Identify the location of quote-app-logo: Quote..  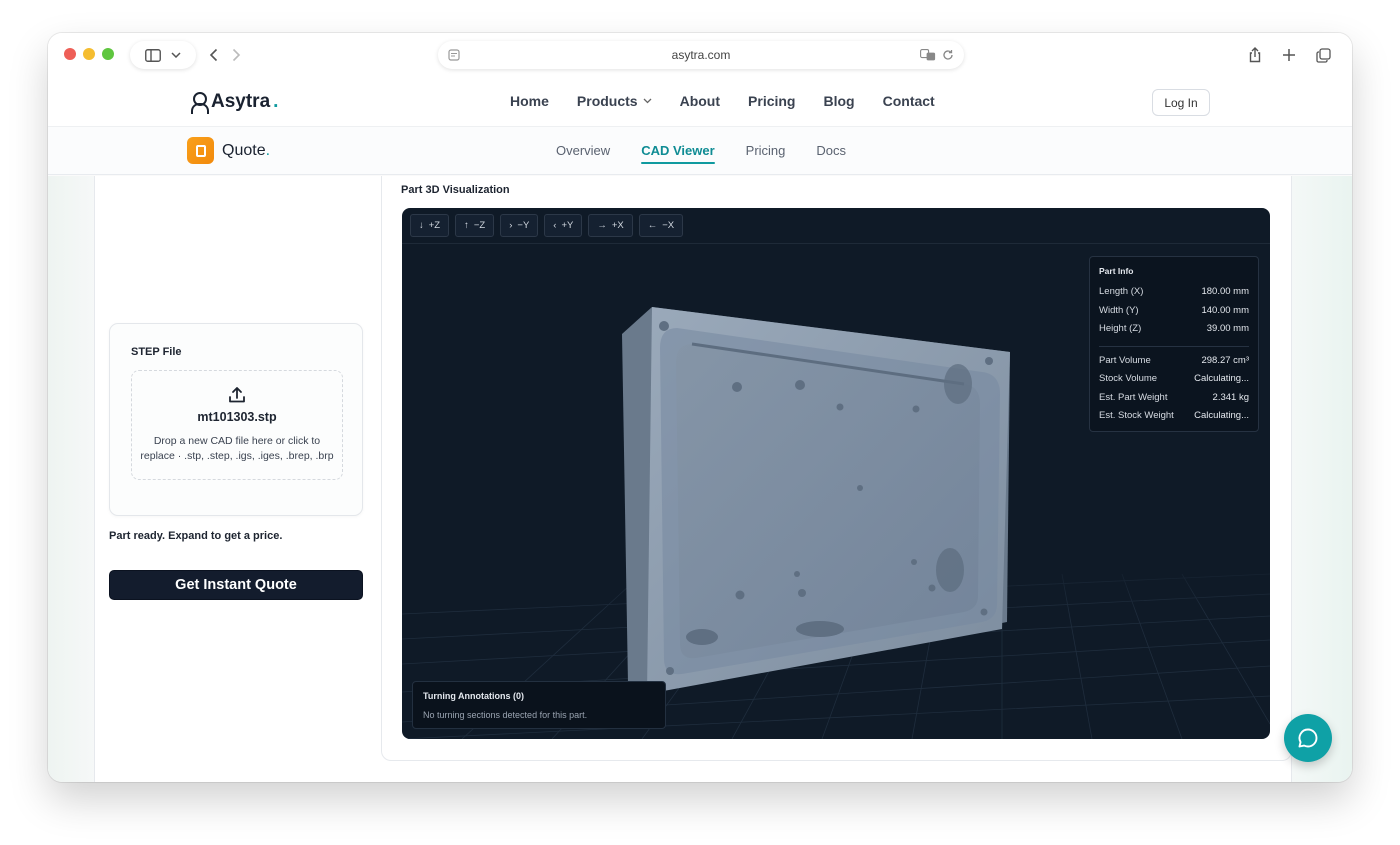
(228, 150).